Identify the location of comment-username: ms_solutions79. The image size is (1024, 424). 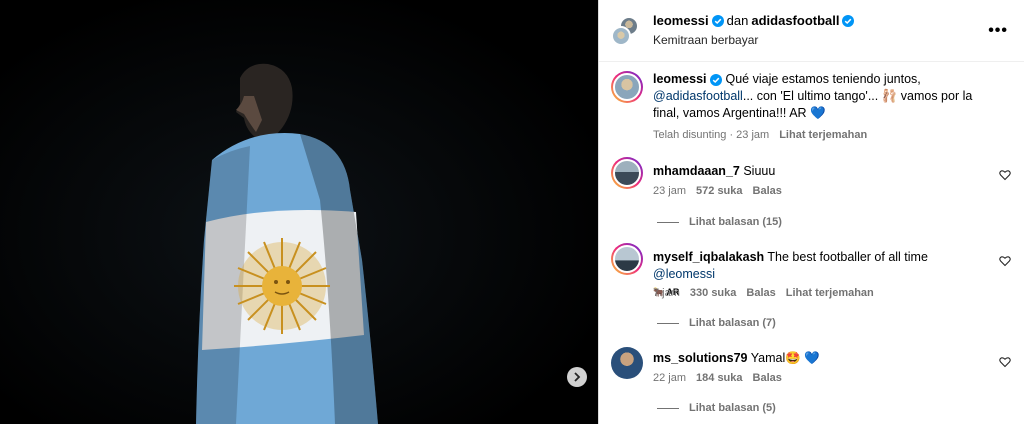
(700, 358).